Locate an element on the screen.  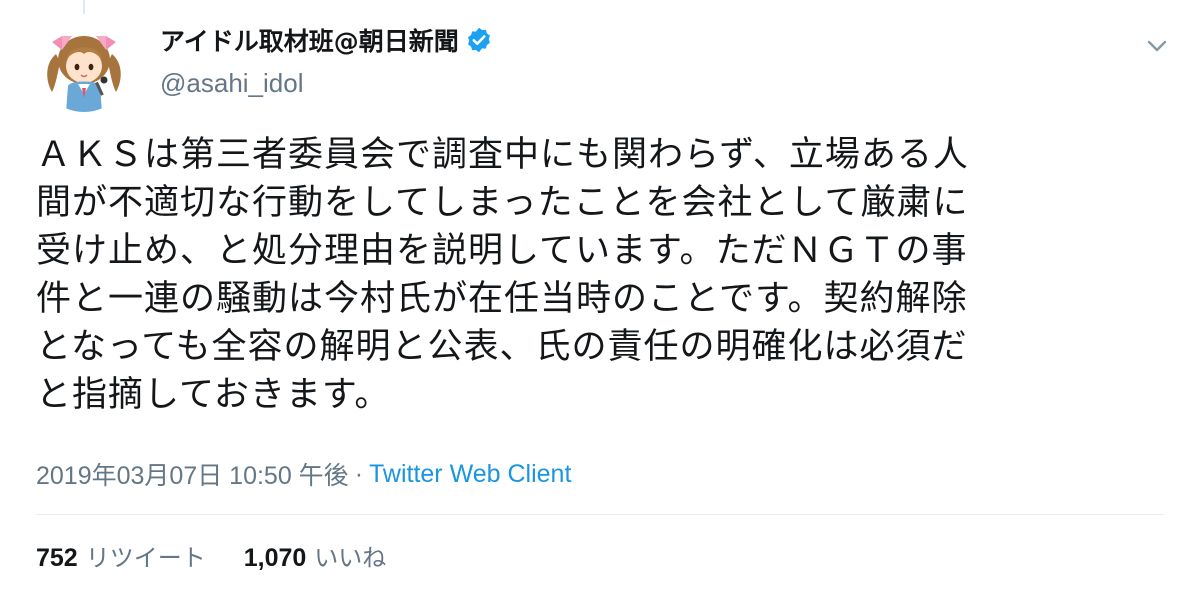
author-block: アイドル取材班@朝日新聞 @asahi_idol is located at coordinates (326, 59).